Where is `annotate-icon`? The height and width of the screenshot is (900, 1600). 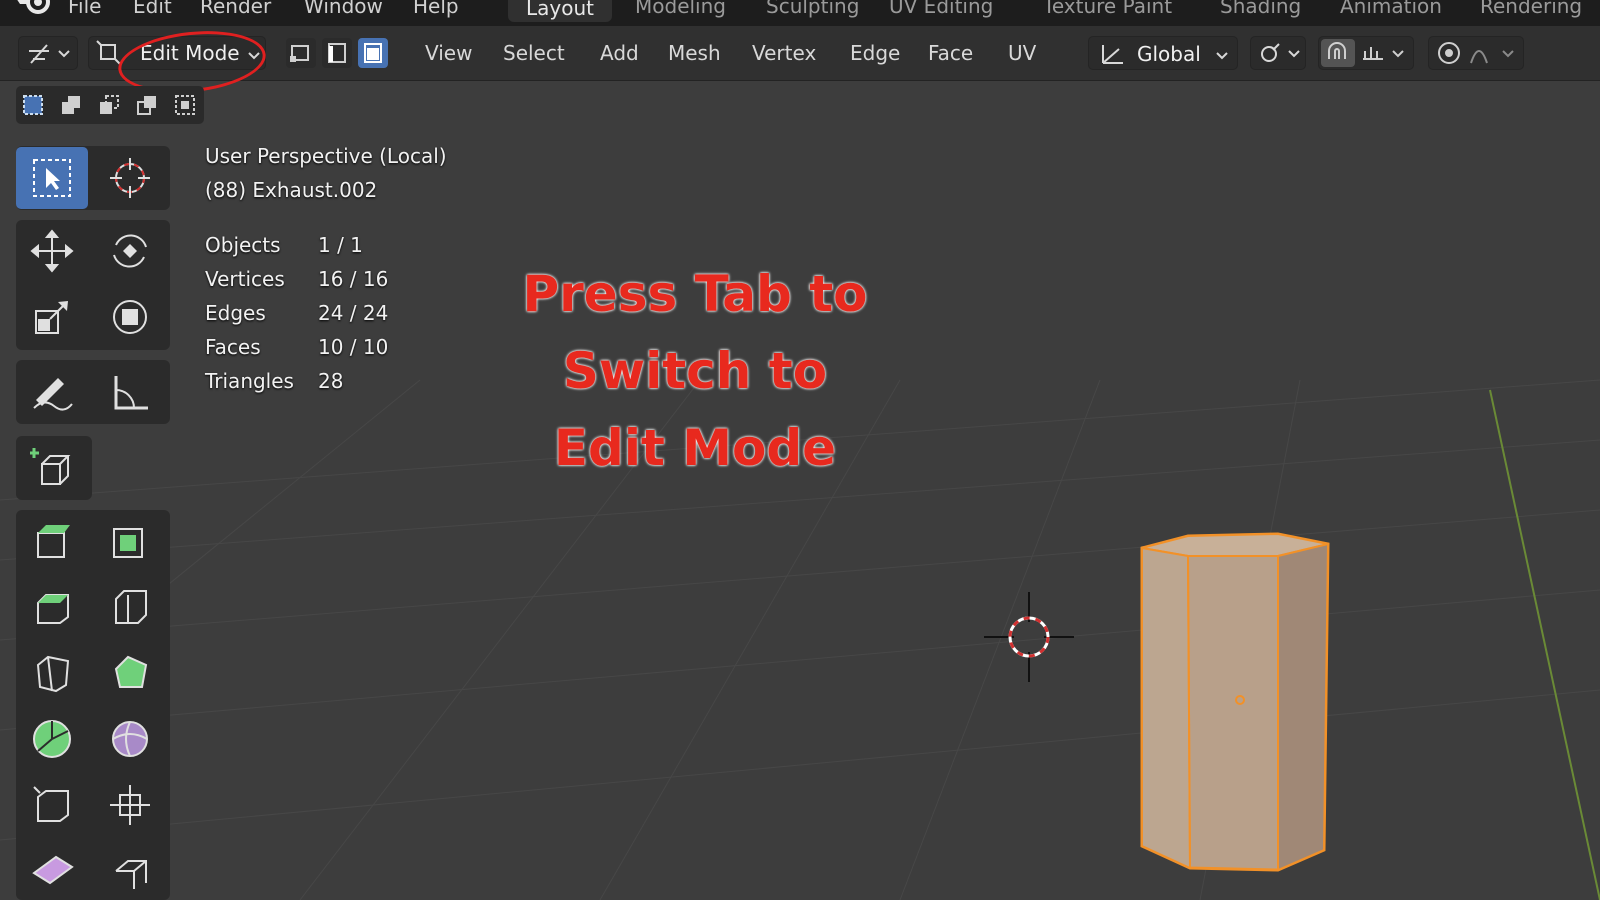 annotate-icon is located at coordinates (53, 394).